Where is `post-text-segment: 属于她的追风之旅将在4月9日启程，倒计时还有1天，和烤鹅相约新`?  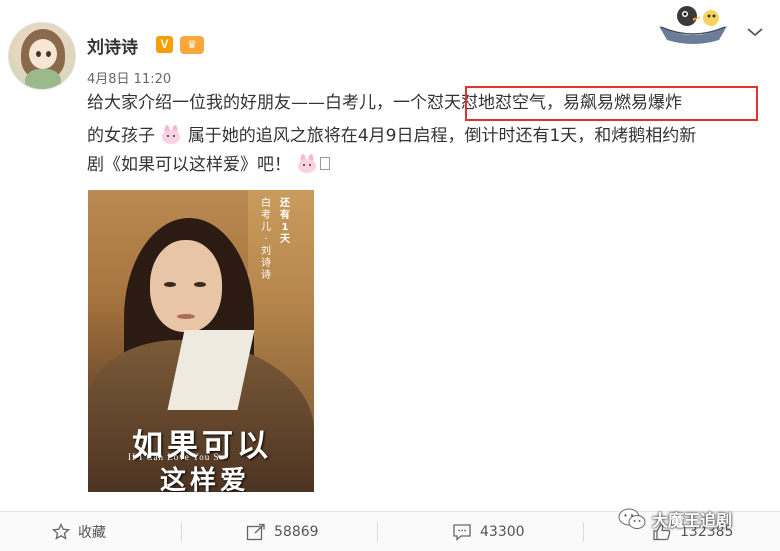
post-text-segment: 属于她的追风之旅将在4月9日启程，倒计时还有1天，和烤鹅相约新 is located at coordinates (442, 136).